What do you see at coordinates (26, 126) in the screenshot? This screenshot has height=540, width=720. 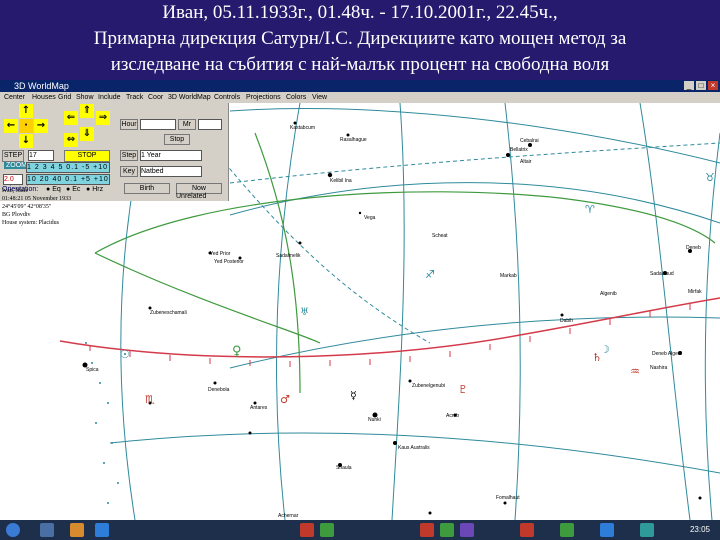 I see `center-button: ·` at bounding box center [26, 126].